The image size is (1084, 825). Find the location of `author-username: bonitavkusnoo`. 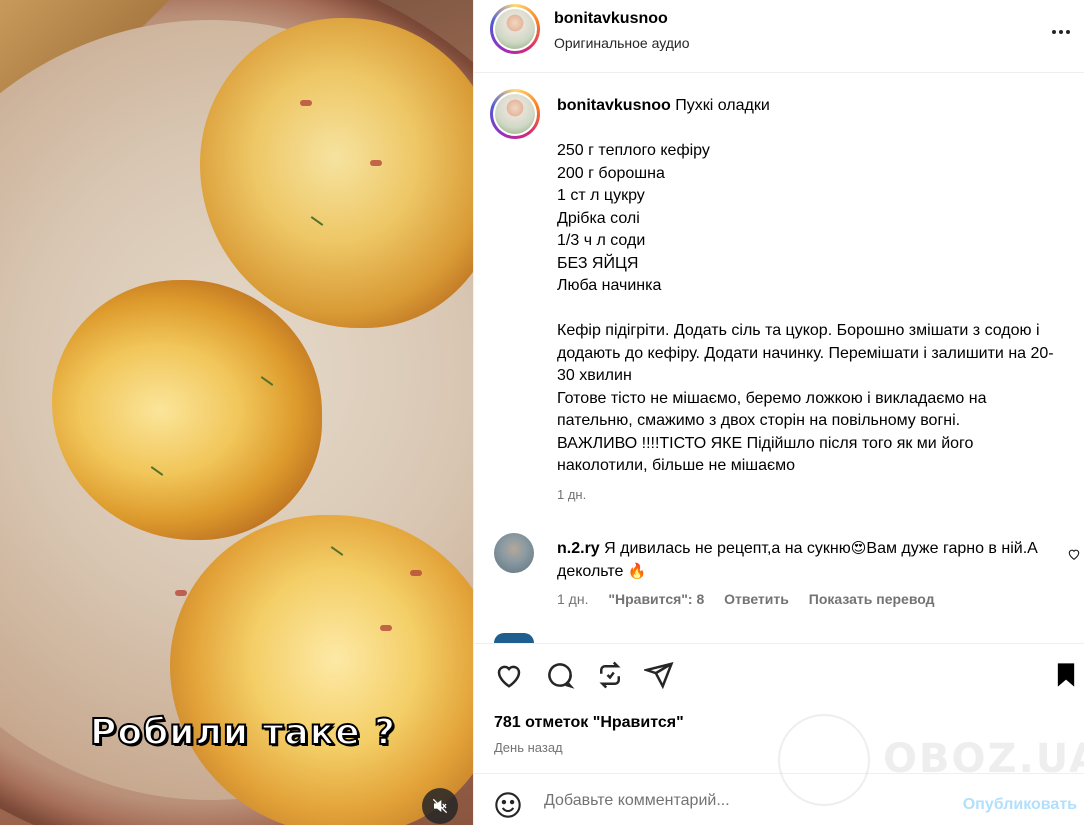

author-username: bonitavkusnoo is located at coordinates (611, 19).